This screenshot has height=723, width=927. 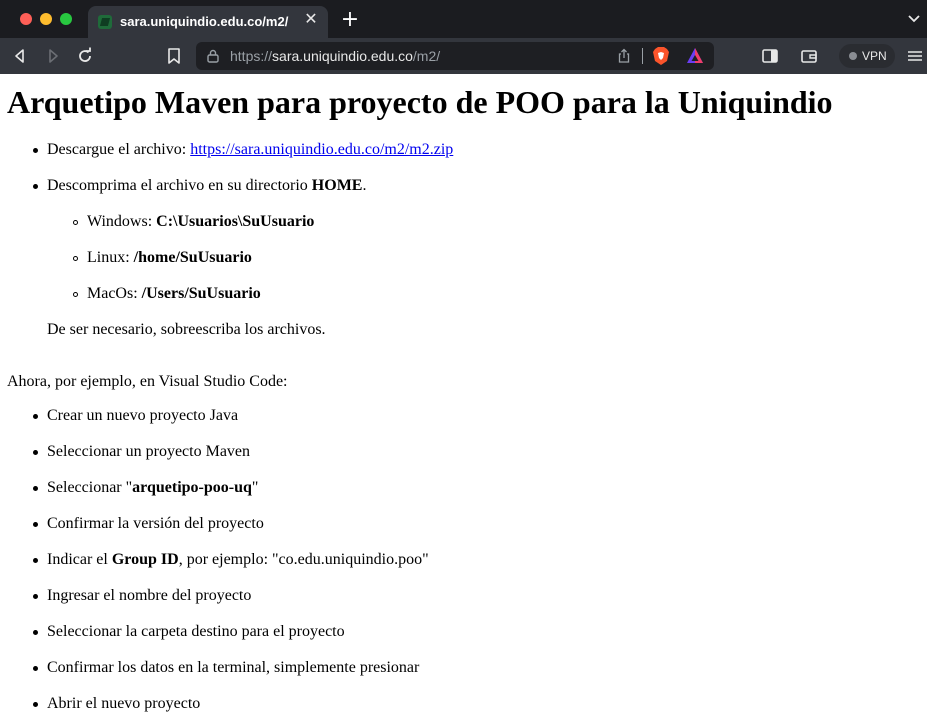 I want to click on reload-icon, so click(x=85, y=56).